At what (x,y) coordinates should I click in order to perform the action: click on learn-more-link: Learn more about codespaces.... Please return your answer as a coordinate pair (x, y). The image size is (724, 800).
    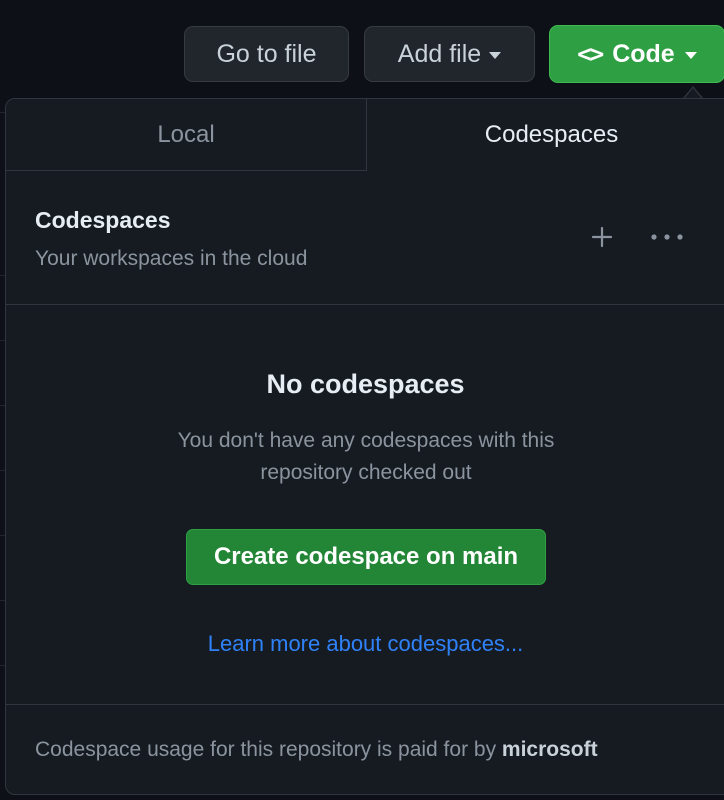
    Looking at the image, I should click on (365, 644).